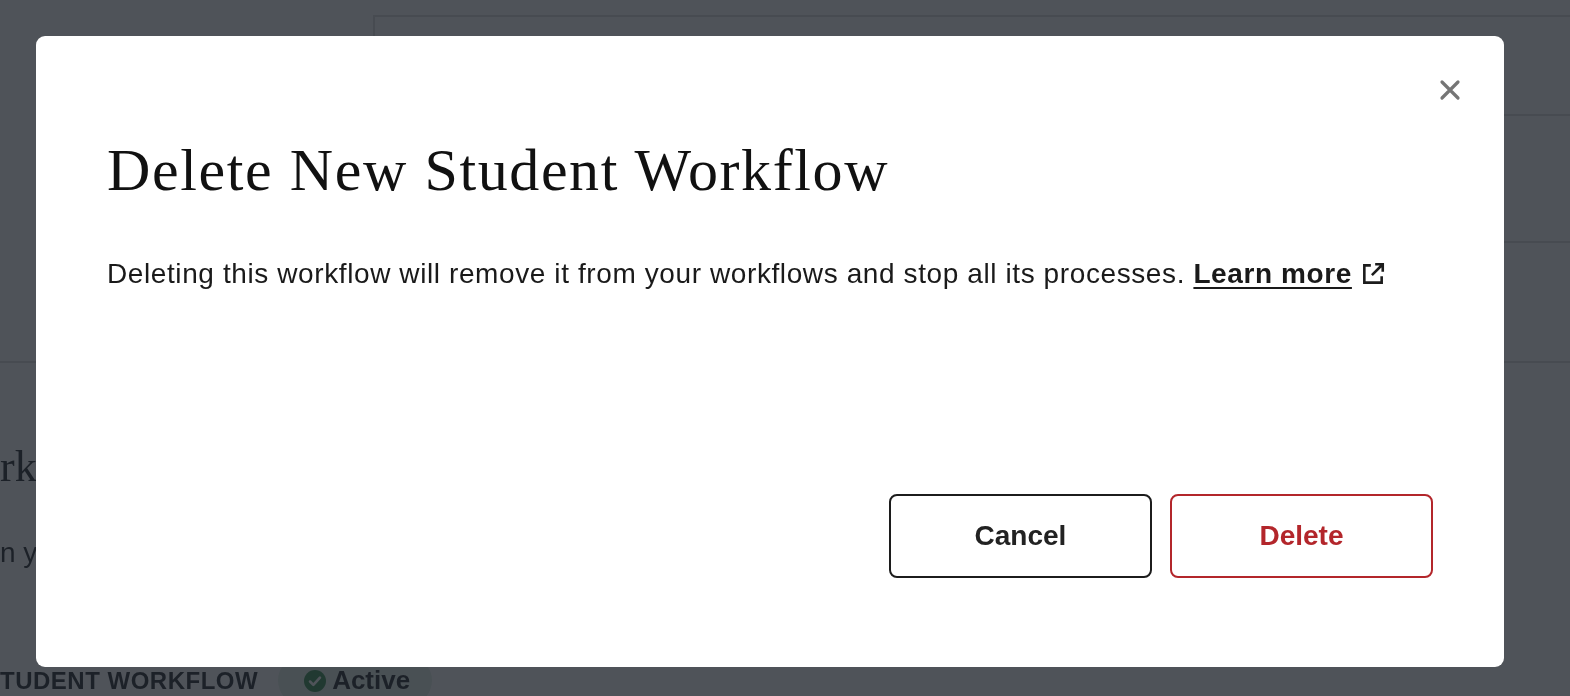  Describe the element at coordinates (1289, 273) in the screenshot. I see `learn-more-link: Learn more` at that location.